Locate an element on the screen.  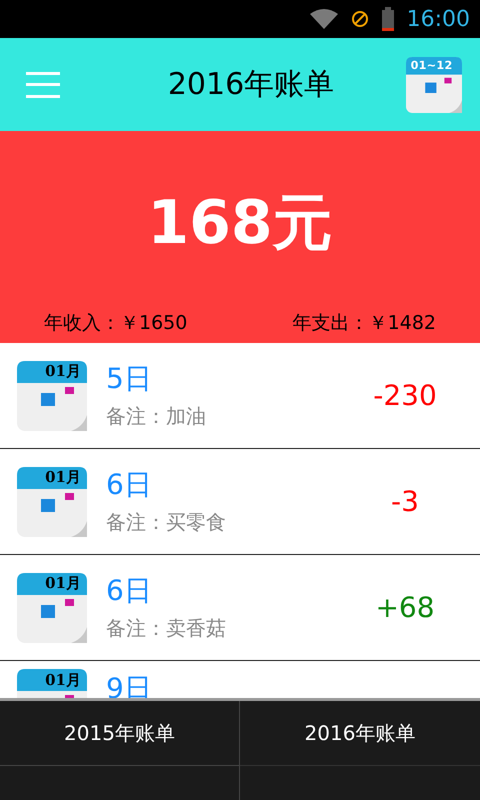
menu-item: 2016年账单 is located at coordinates (360, 733).